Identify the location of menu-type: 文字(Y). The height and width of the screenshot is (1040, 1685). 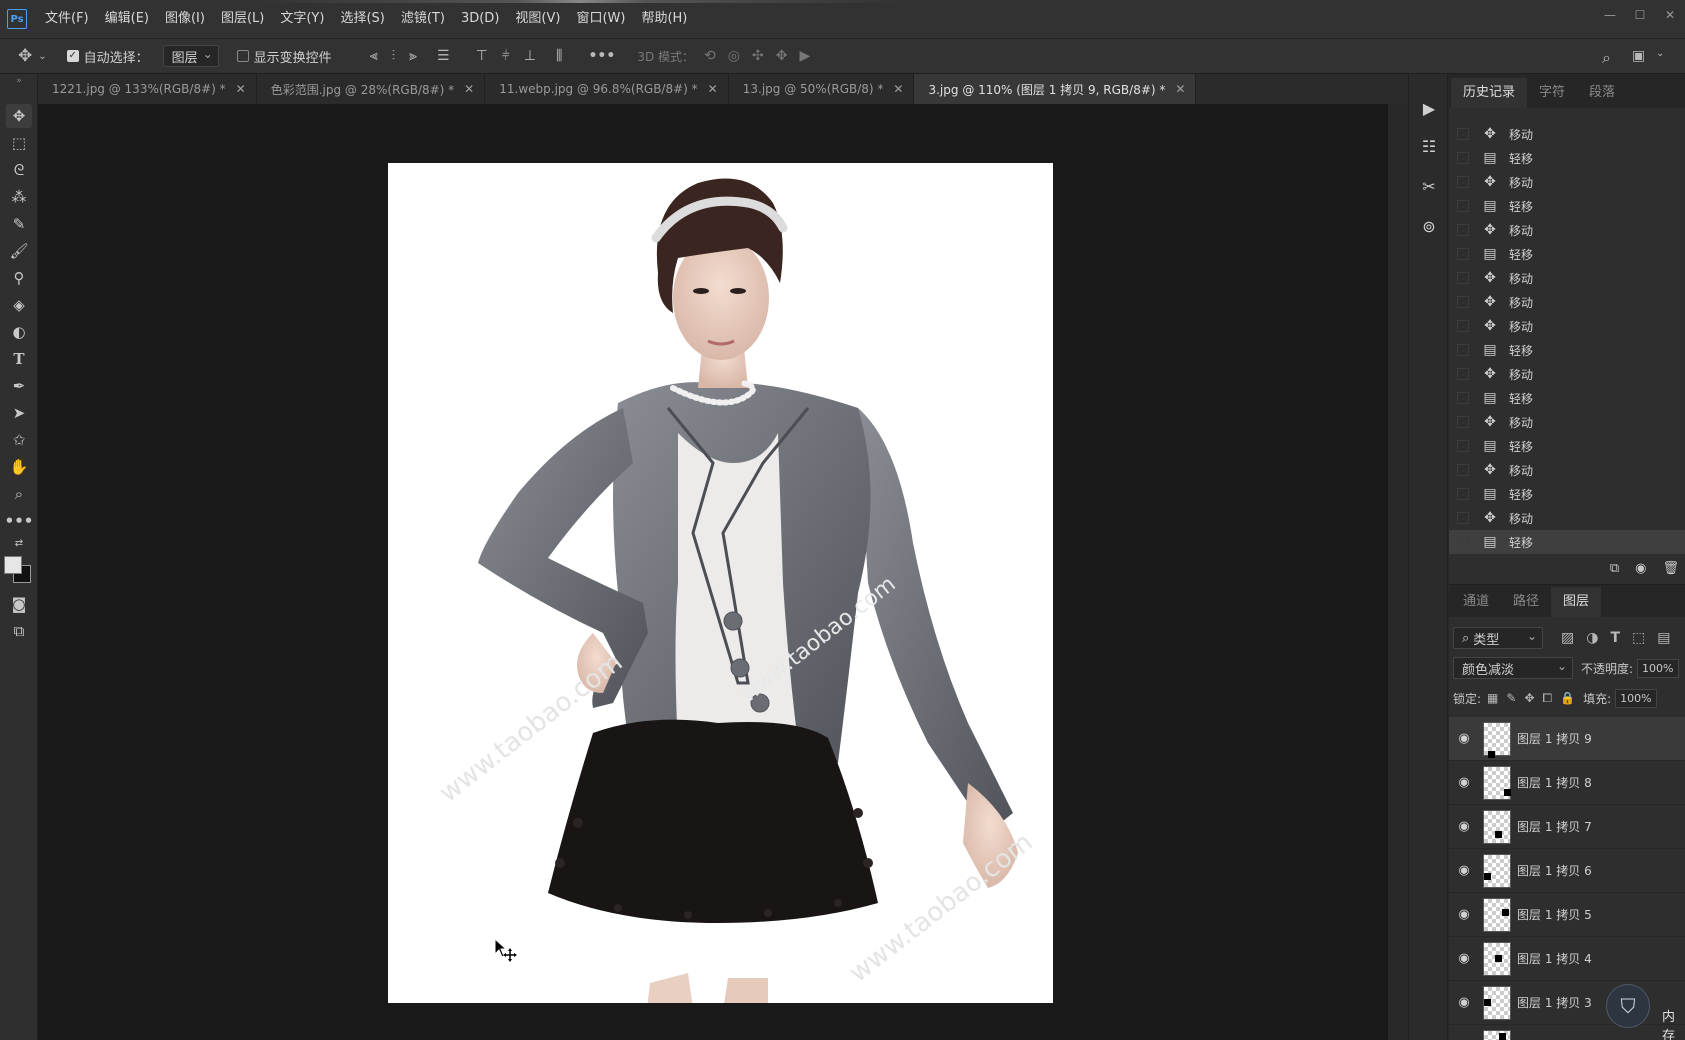
(302, 19).